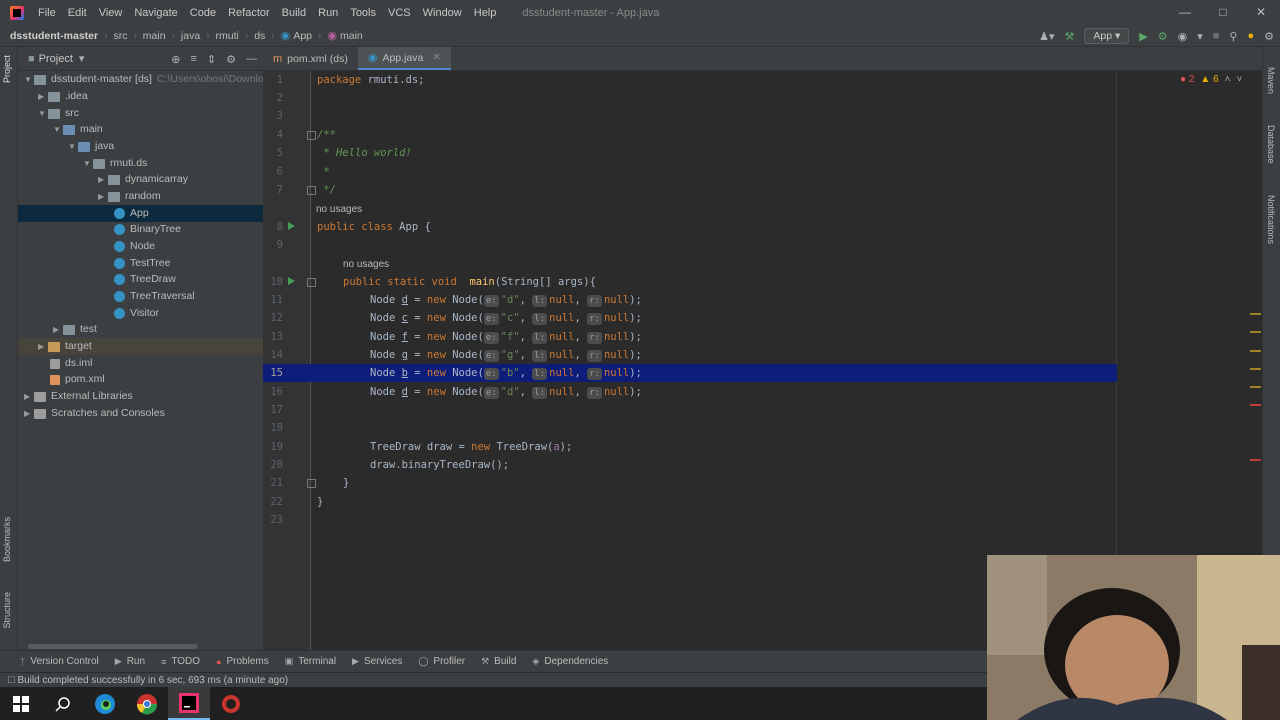 This screenshot has height=720, width=1280. What do you see at coordinates (190, 36) in the screenshot?
I see `breadcrumb-java: java` at bounding box center [190, 36].